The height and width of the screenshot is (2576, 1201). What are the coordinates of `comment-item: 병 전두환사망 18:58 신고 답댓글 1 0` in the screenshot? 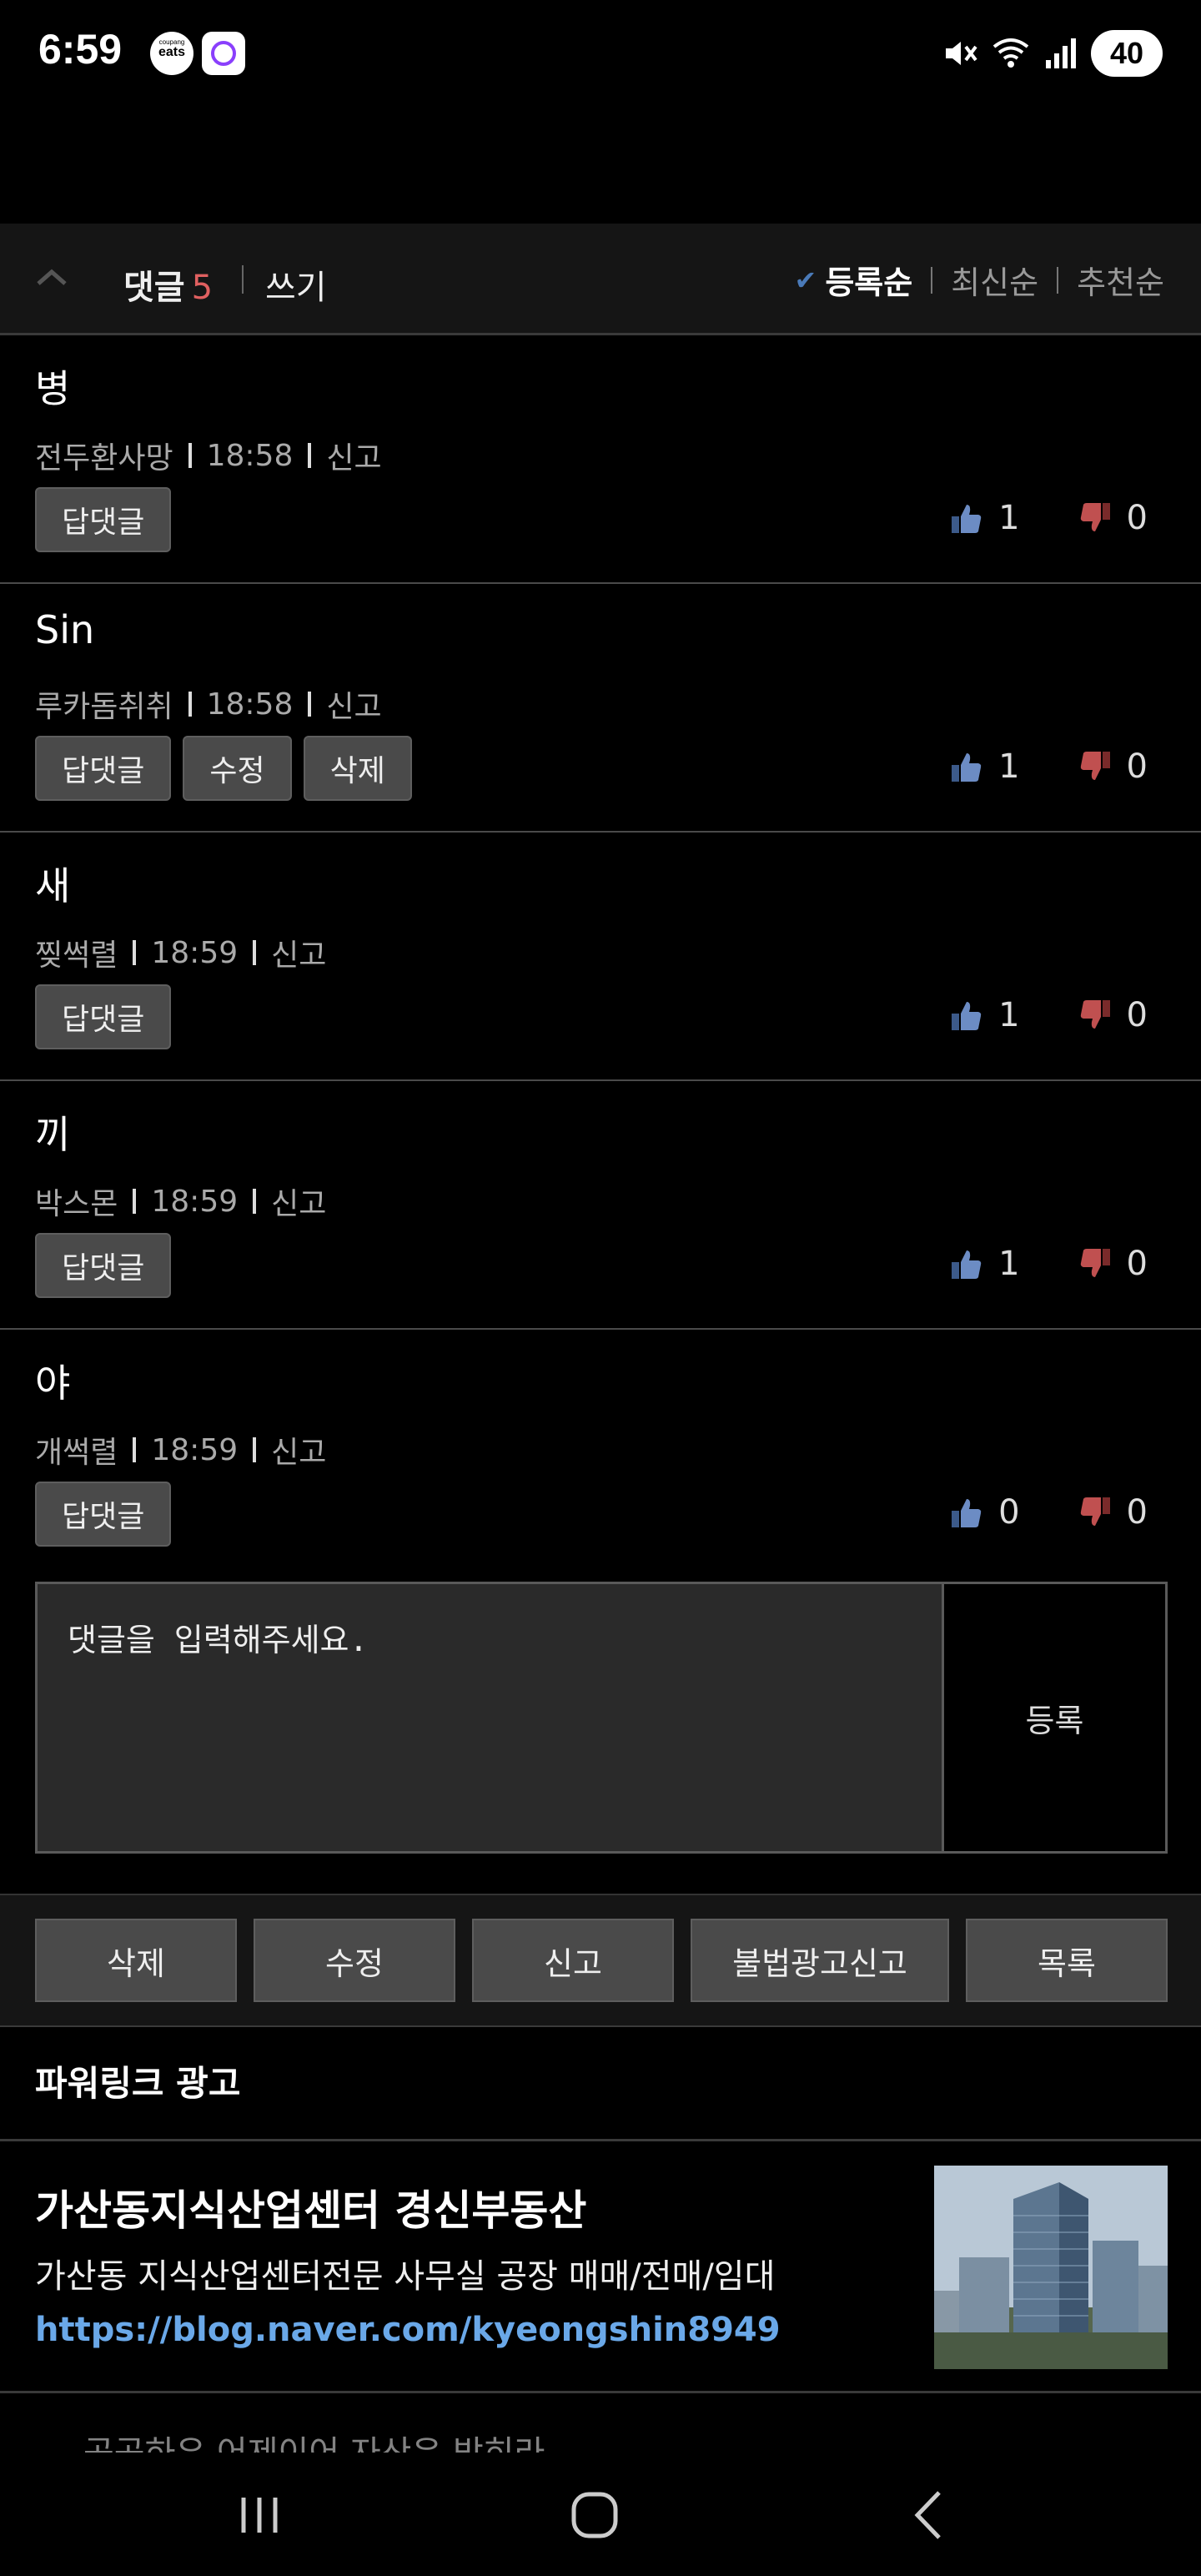 It's located at (601, 459).